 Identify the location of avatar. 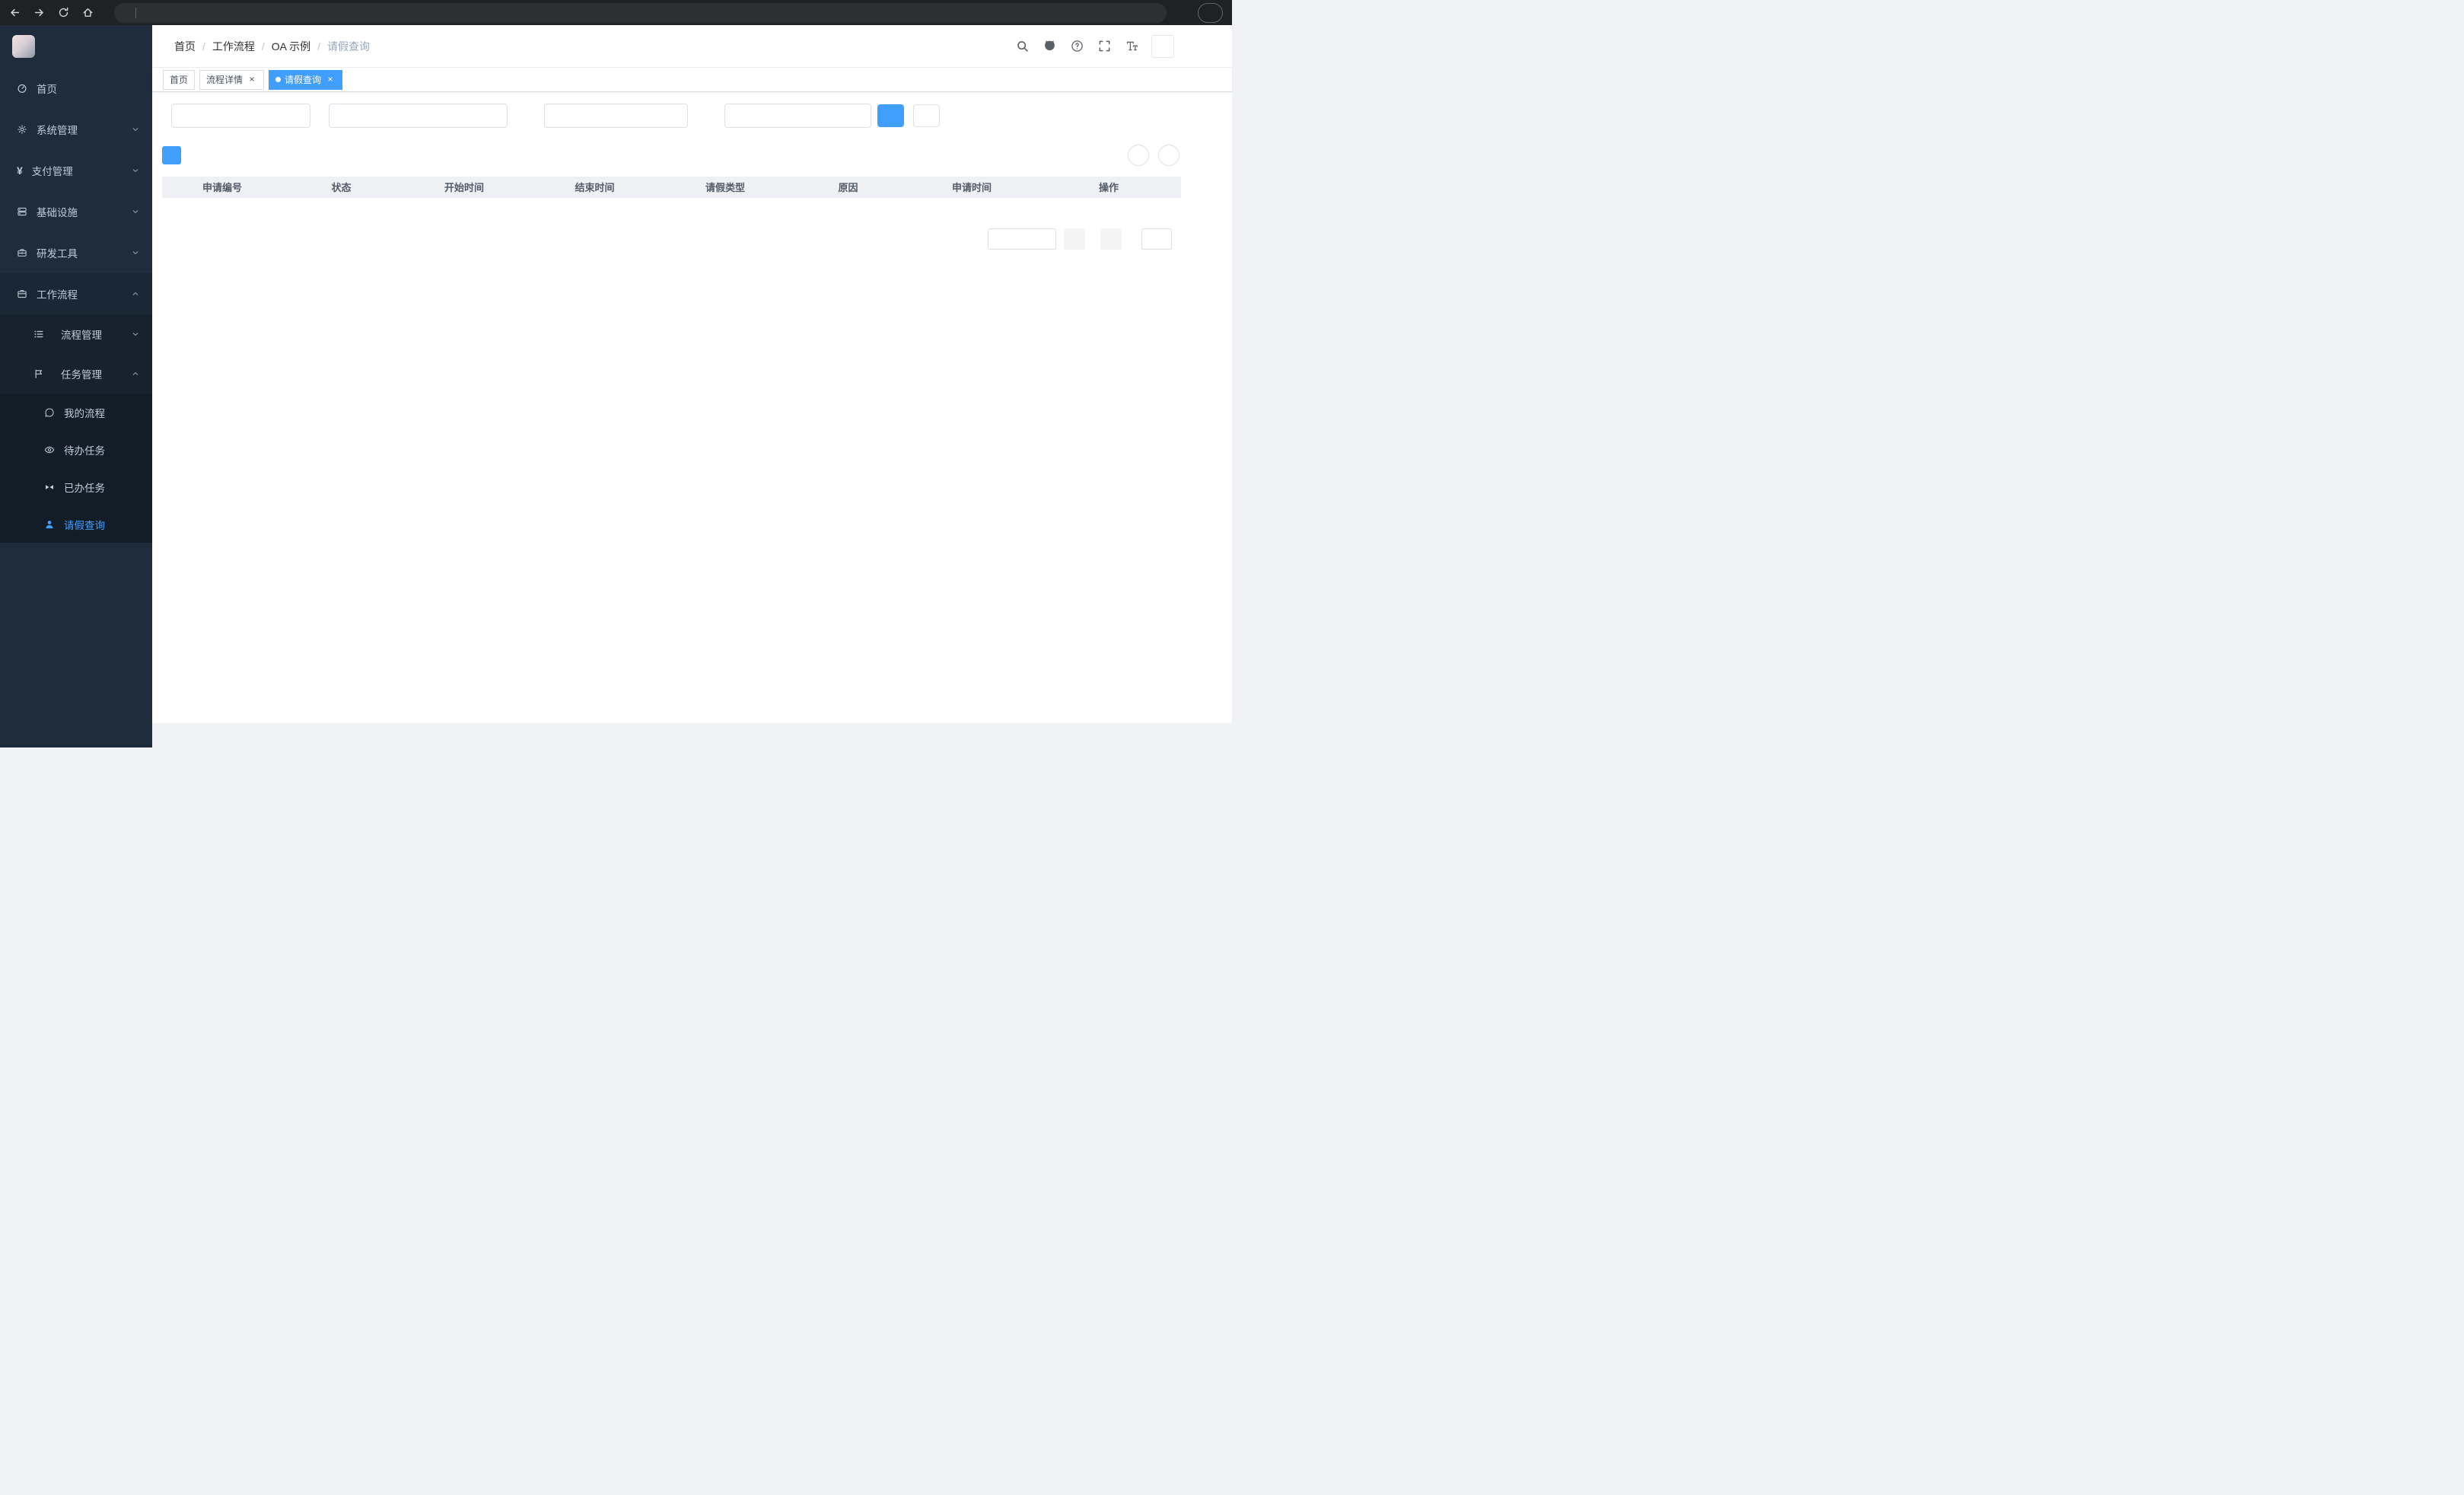
(1162, 46).